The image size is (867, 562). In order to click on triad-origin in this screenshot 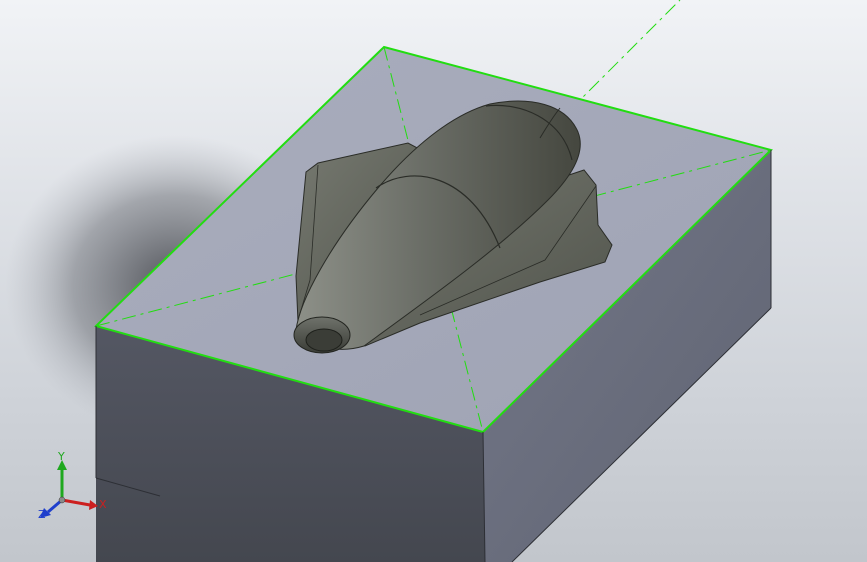, I will do `click(62, 500)`.